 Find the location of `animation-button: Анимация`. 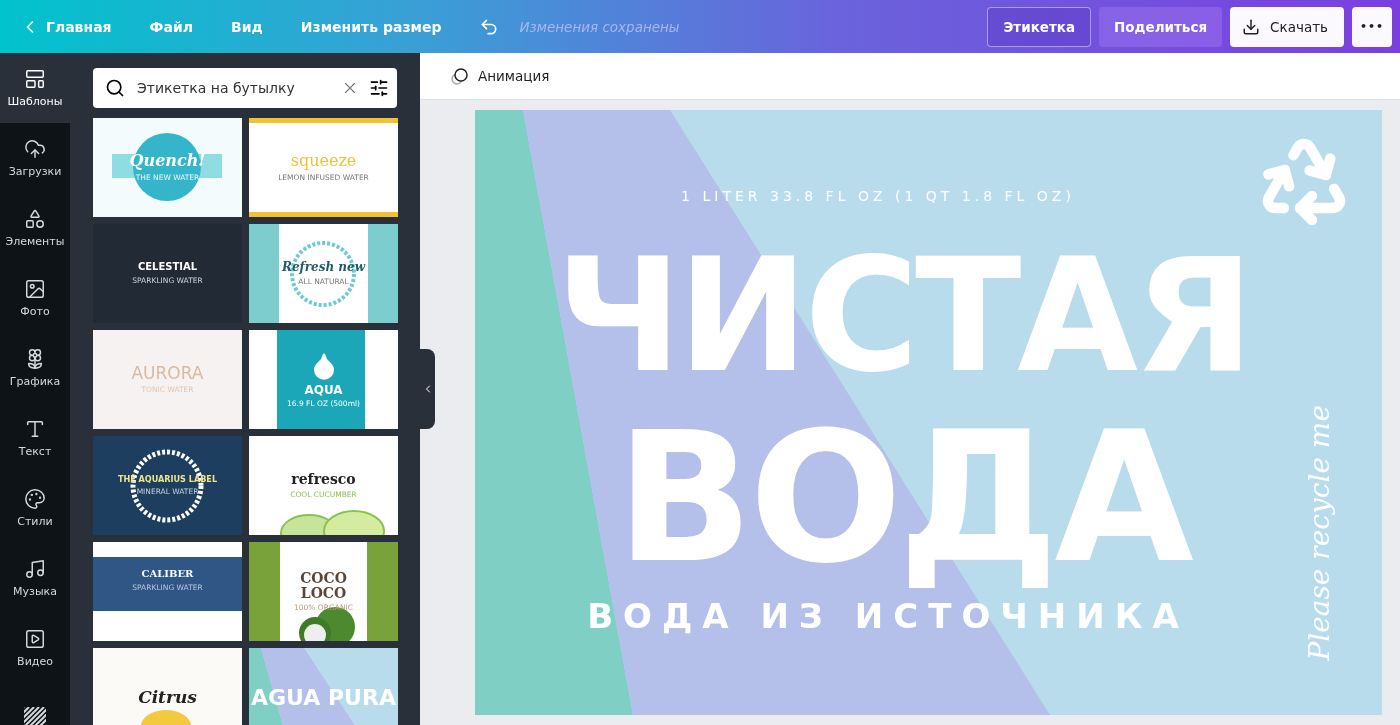

animation-button: Анимация is located at coordinates (500, 76).